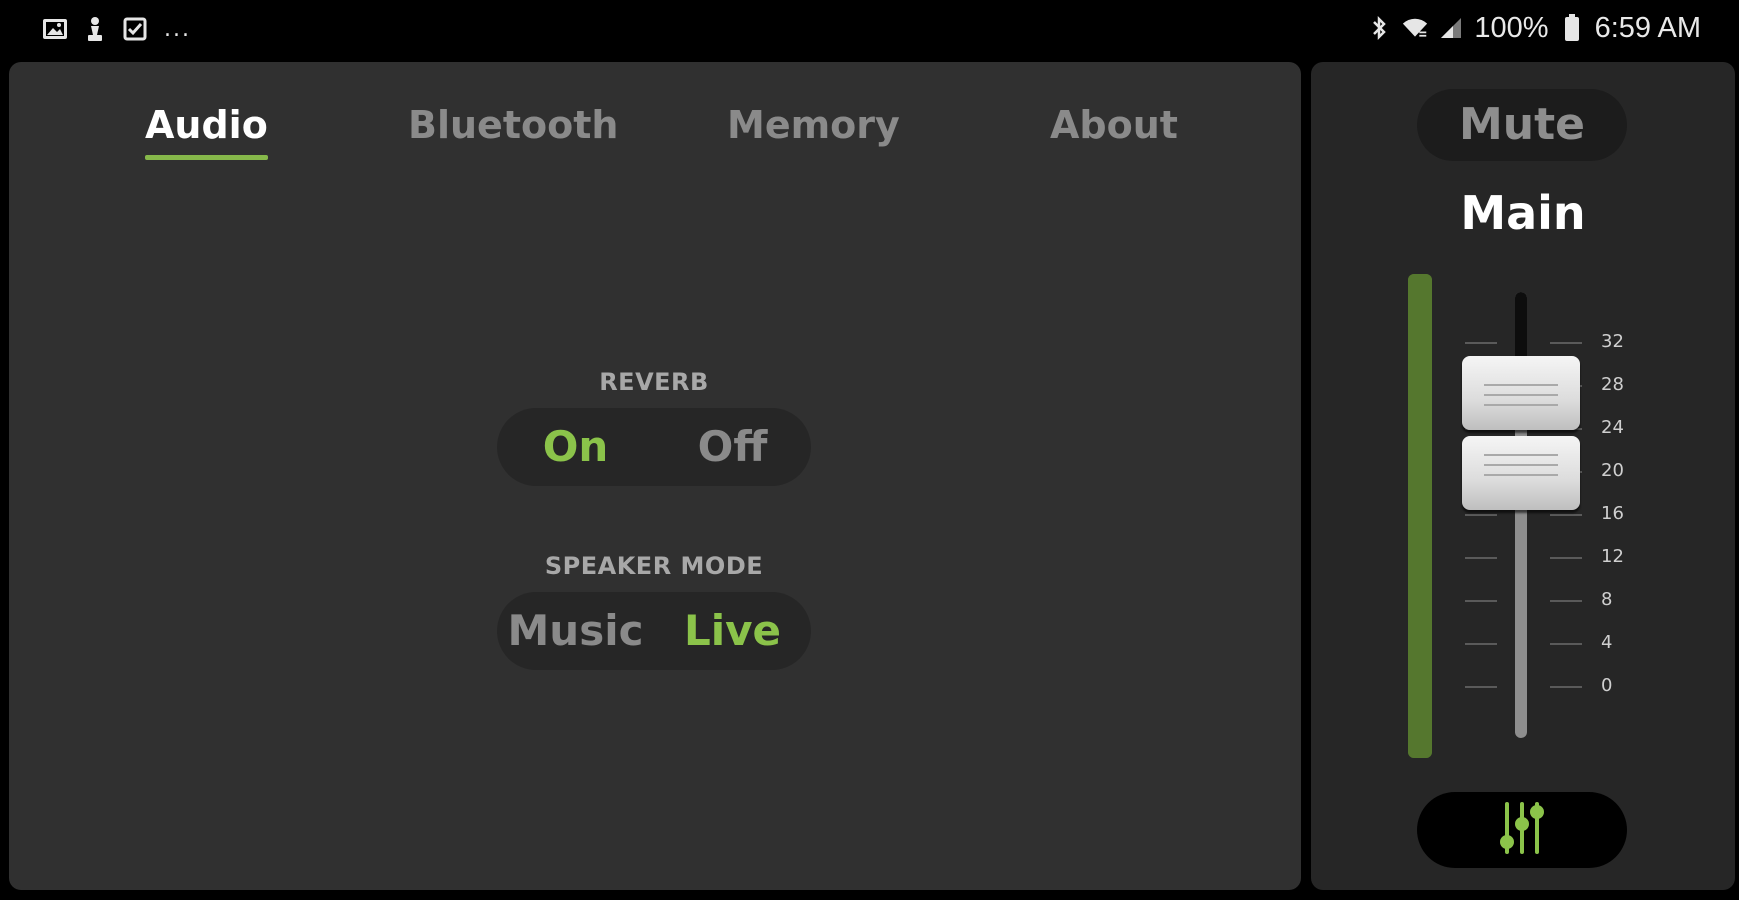 This screenshot has height=900, width=1739. What do you see at coordinates (1522, 125) in the screenshot?
I see `mute-button: Mute` at bounding box center [1522, 125].